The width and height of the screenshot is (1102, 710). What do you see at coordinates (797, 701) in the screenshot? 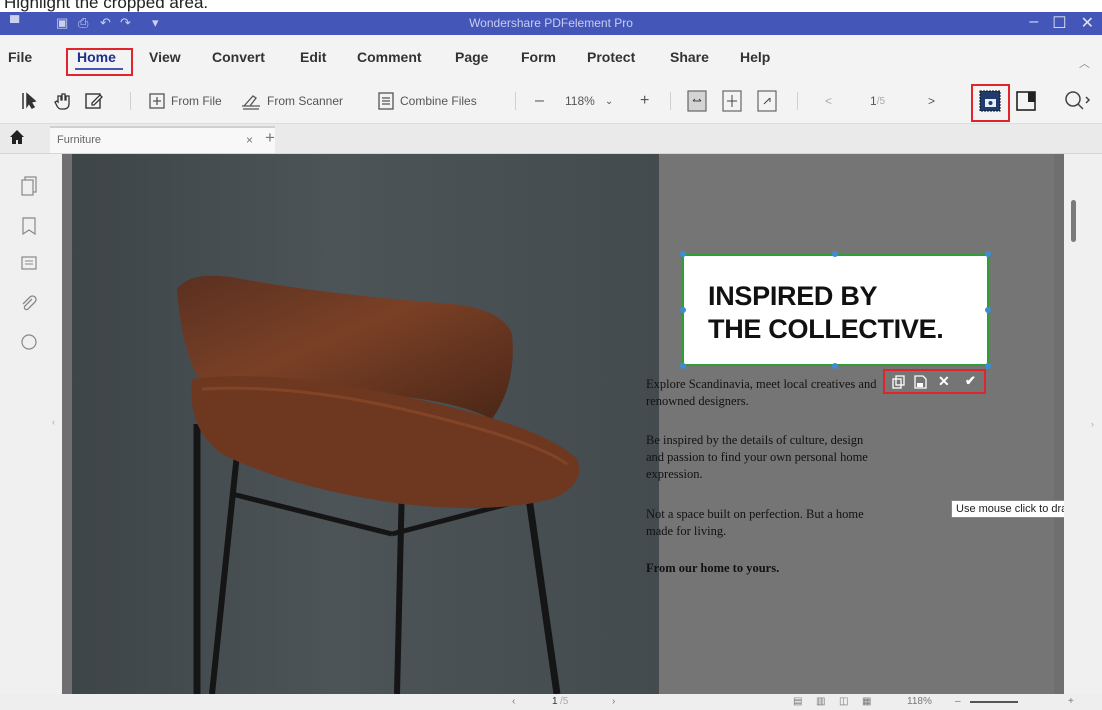
I see `single-page-view-icon: ▤` at bounding box center [797, 701].